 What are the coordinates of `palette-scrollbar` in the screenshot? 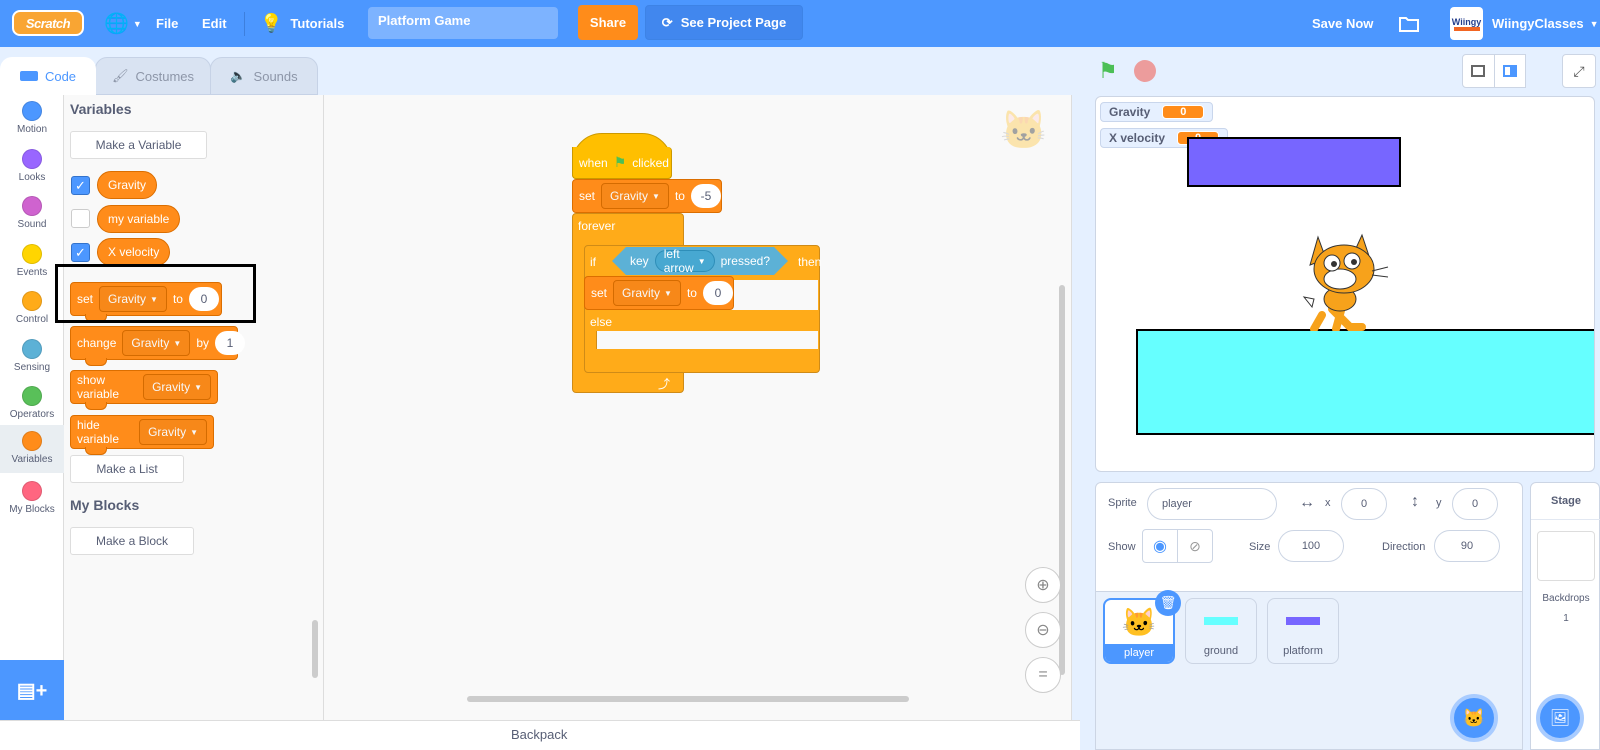 It's located at (315, 649).